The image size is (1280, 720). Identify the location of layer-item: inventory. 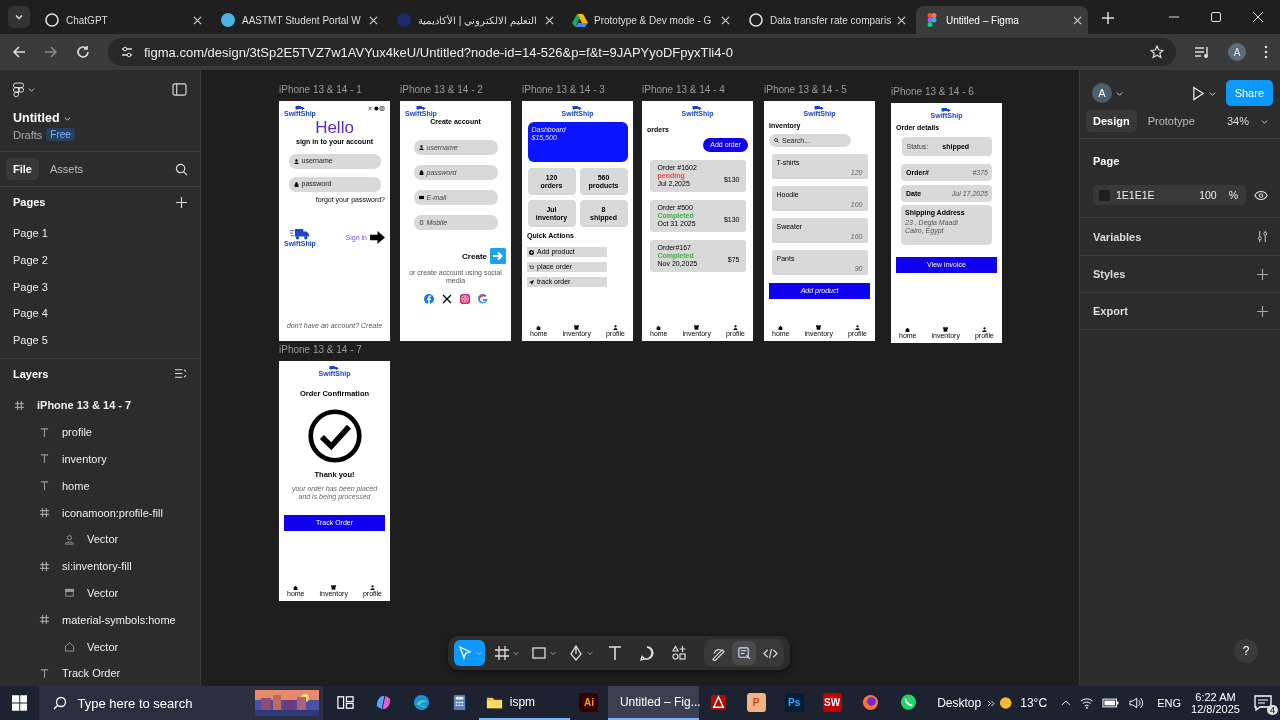
(84, 458).